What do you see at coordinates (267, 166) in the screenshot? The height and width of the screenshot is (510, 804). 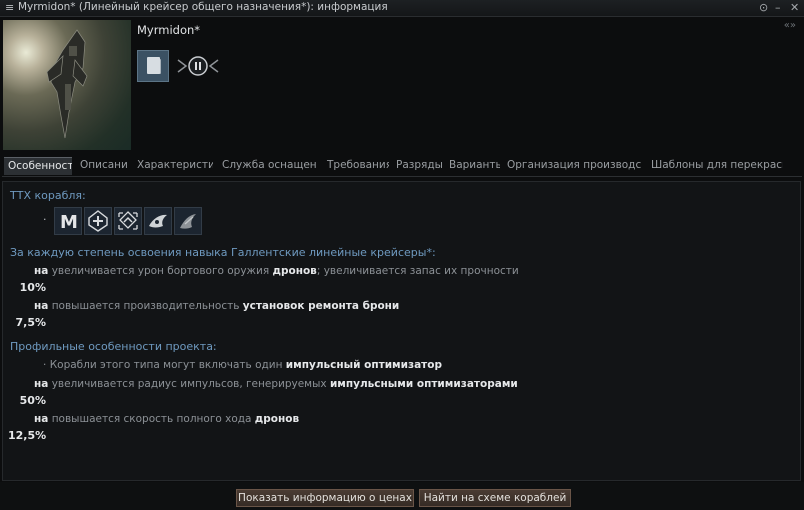 I see `tab-fitting: Служба оснащения` at bounding box center [267, 166].